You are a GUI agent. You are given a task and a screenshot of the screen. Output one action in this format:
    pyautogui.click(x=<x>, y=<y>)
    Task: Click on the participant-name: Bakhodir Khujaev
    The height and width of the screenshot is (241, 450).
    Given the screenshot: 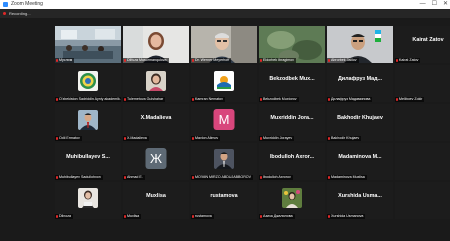 What is the action you would take?
    pyautogui.click(x=345, y=138)
    